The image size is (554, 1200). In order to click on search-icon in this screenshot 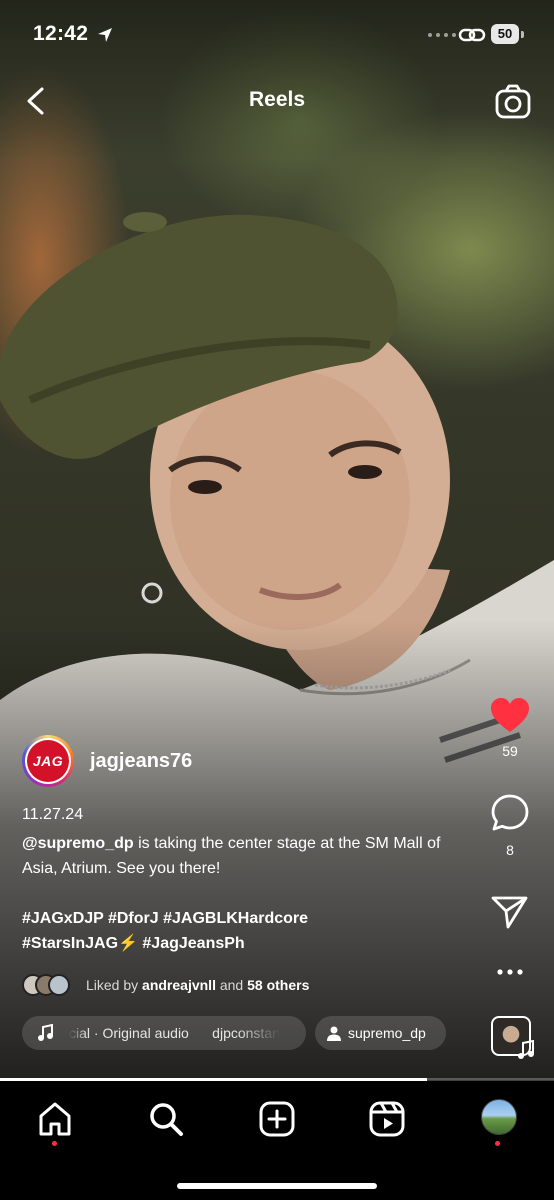, I will do `click(166, 1119)`.